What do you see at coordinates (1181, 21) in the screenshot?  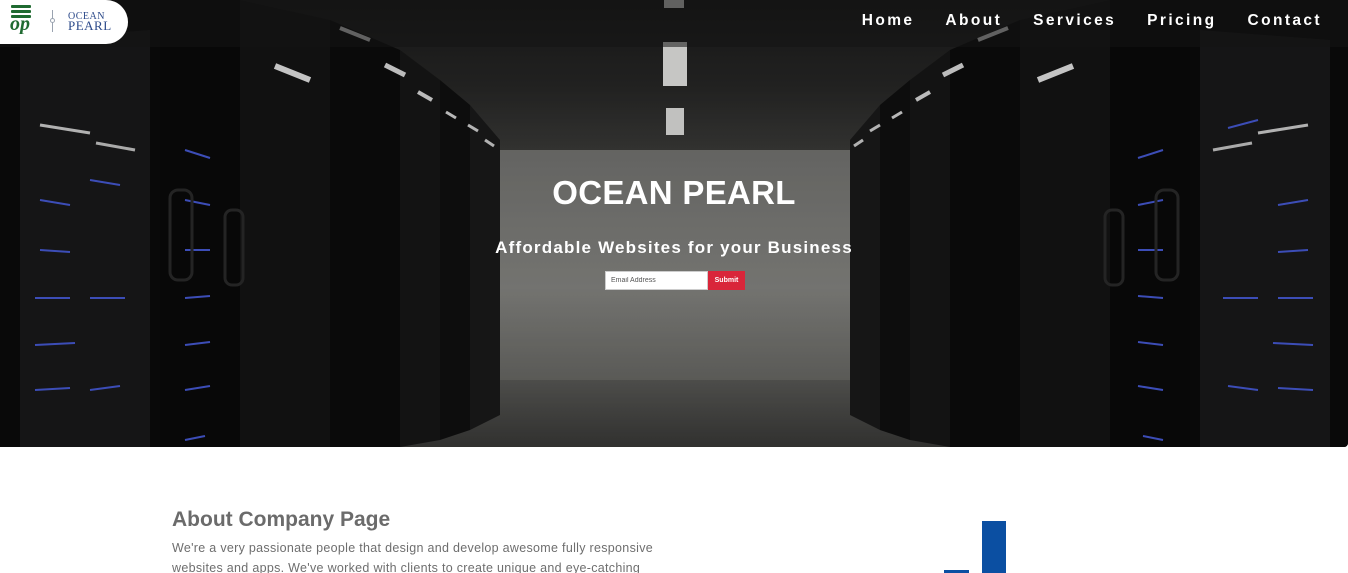 I see `nav-pricing: Pricing` at bounding box center [1181, 21].